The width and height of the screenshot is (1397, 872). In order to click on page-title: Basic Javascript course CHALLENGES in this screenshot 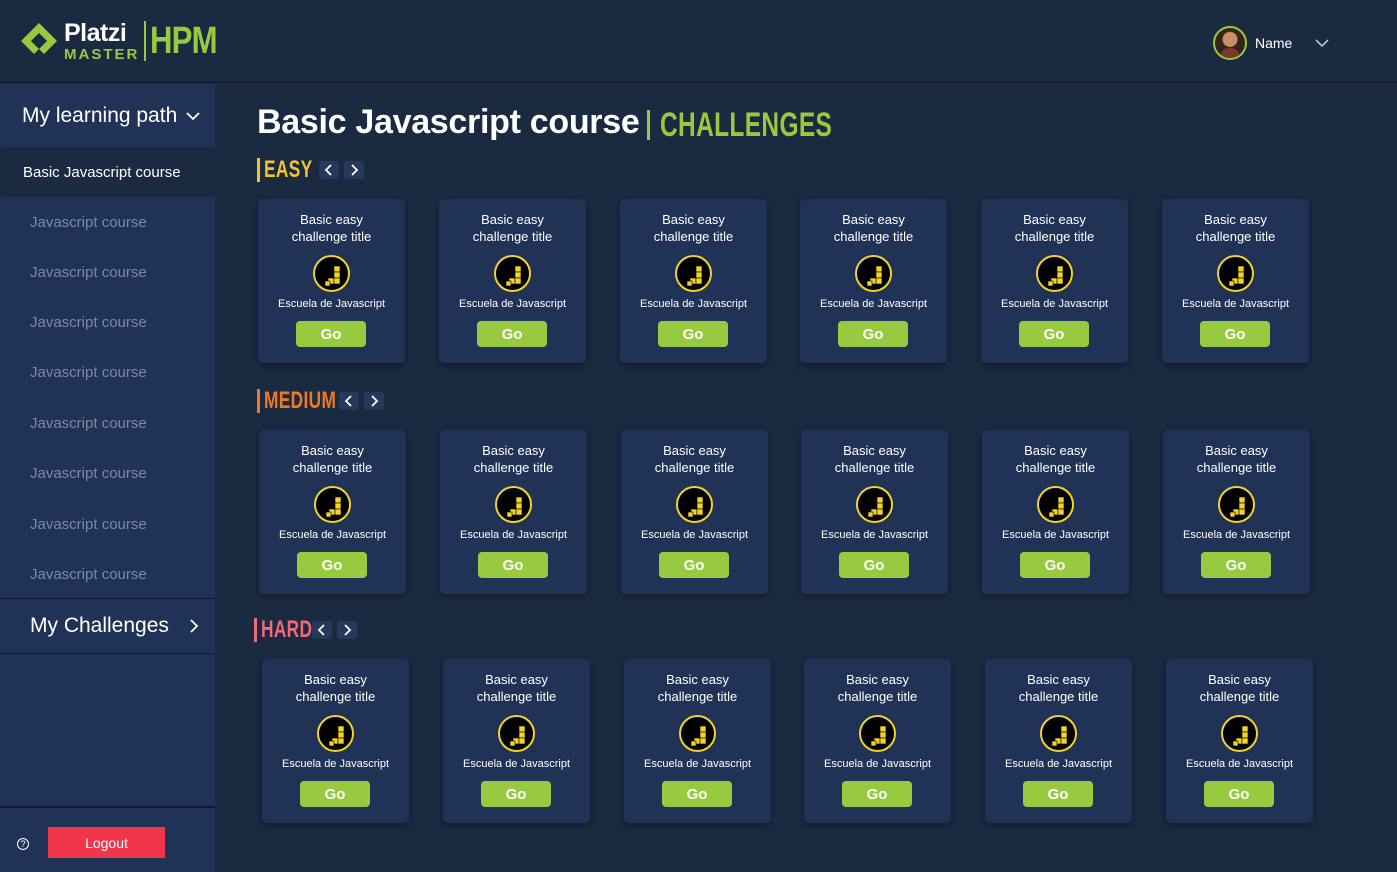, I will do `click(578, 122)`.